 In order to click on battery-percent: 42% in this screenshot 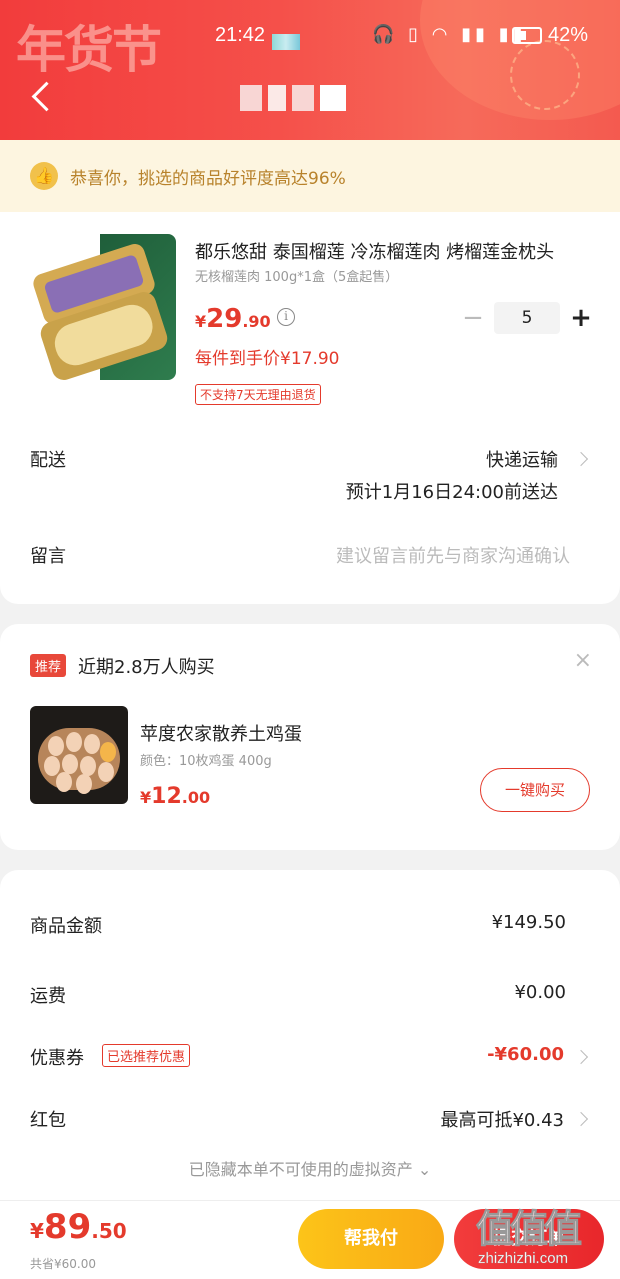, I will do `click(568, 35)`.